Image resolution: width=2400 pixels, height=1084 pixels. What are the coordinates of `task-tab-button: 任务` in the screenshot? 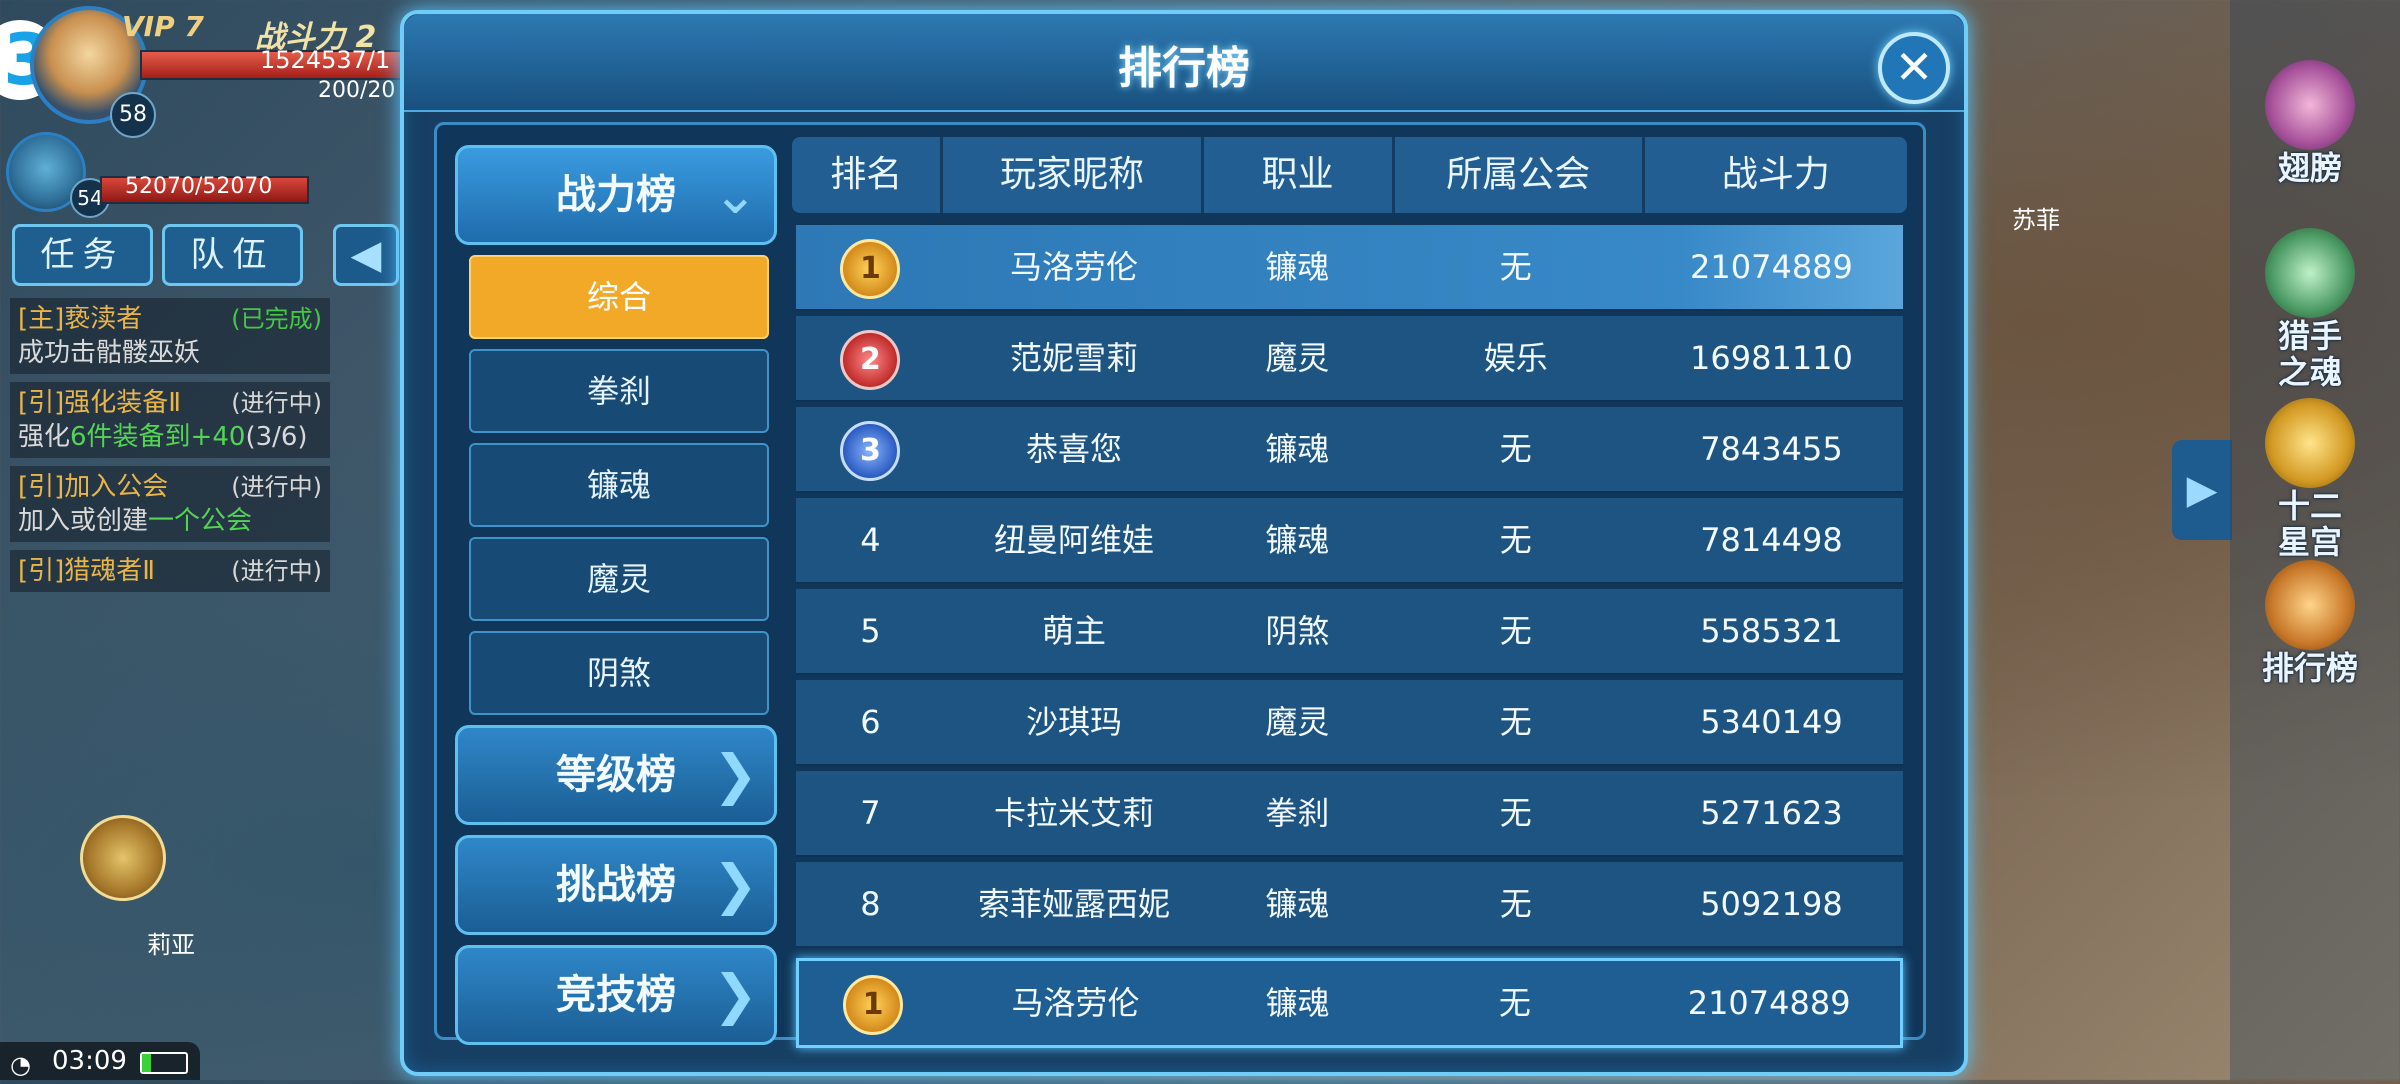 It's located at (82, 255).